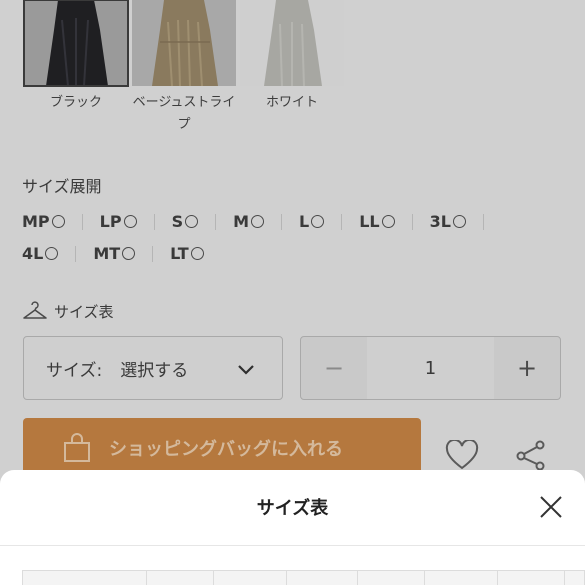 This screenshot has width=585, height=585. I want to click on hanger-icon, so click(35, 310).